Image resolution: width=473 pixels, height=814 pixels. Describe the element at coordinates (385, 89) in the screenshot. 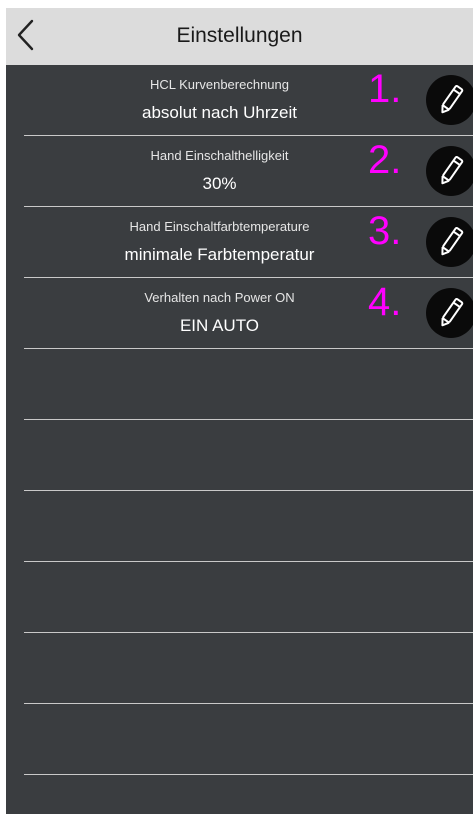

I see `annotation-number: 1.` at that location.